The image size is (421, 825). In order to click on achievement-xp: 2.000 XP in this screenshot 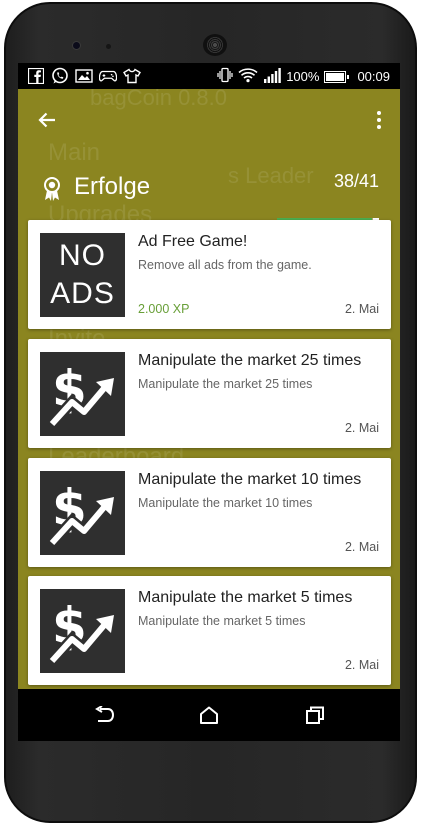, I will do `click(164, 309)`.